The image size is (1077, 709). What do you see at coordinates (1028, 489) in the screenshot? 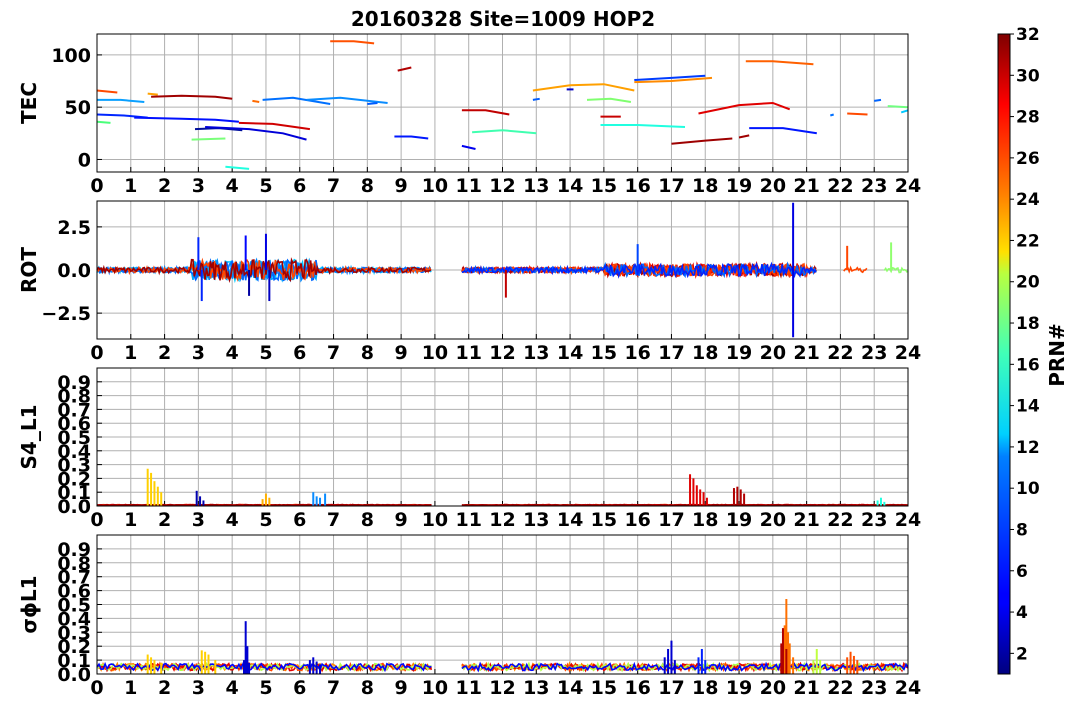
I see `colorbar-tick-label: 10` at bounding box center [1028, 489].